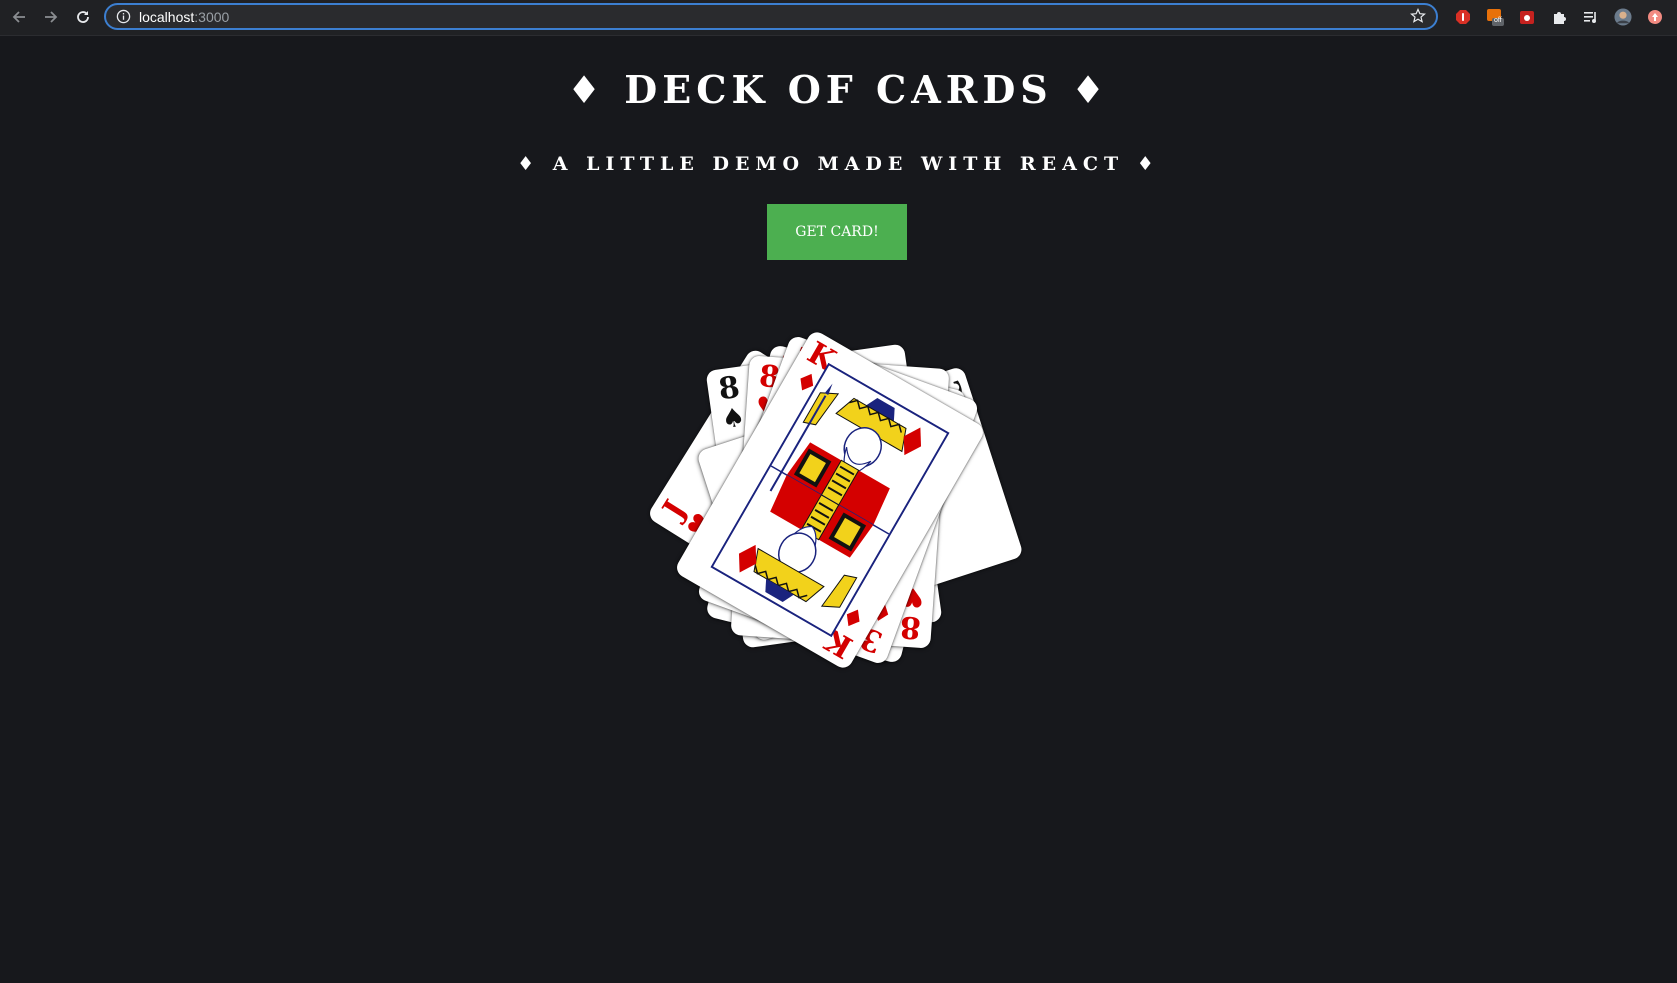 The image size is (1677, 983). Describe the element at coordinates (167, 17) in the screenshot. I see `url-host: localhost` at that location.